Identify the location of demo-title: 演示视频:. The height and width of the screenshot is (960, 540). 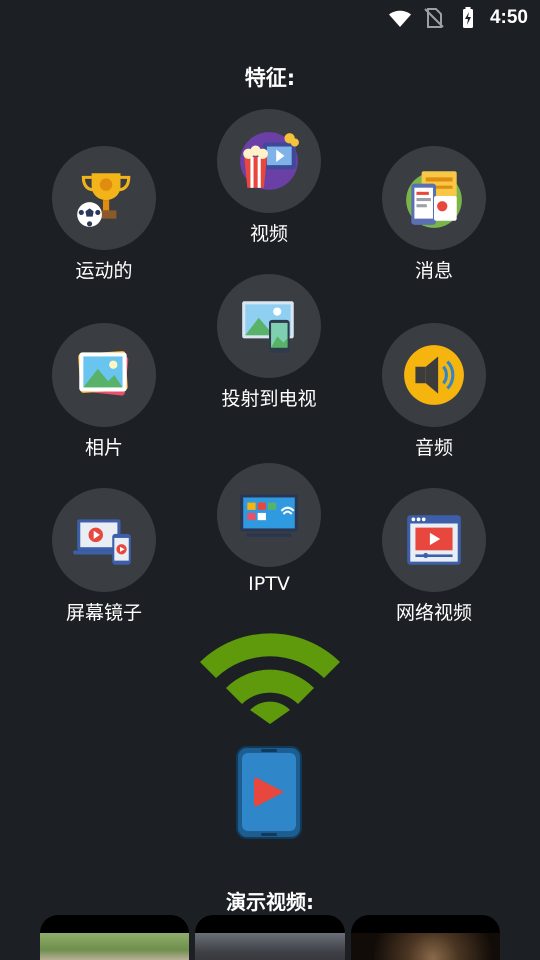
(270, 902).